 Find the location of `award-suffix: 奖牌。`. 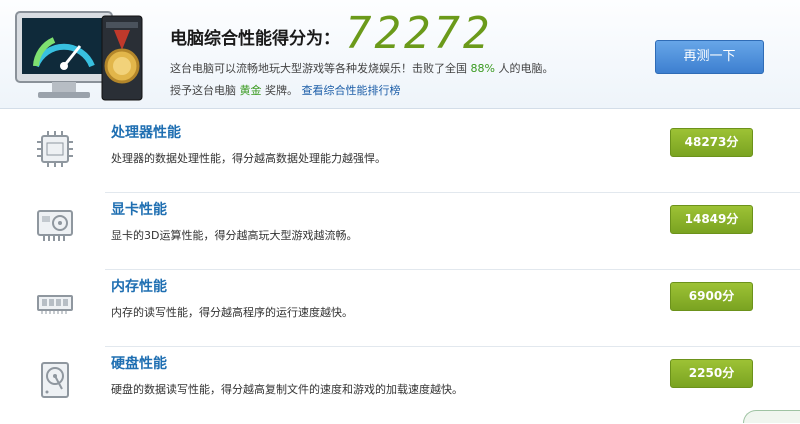

award-suffix: 奖牌。 is located at coordinates (281, 90).